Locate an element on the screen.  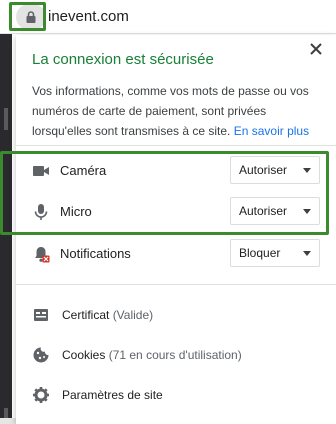
address-bar: inevent.com is located at coordinates (168, 17).